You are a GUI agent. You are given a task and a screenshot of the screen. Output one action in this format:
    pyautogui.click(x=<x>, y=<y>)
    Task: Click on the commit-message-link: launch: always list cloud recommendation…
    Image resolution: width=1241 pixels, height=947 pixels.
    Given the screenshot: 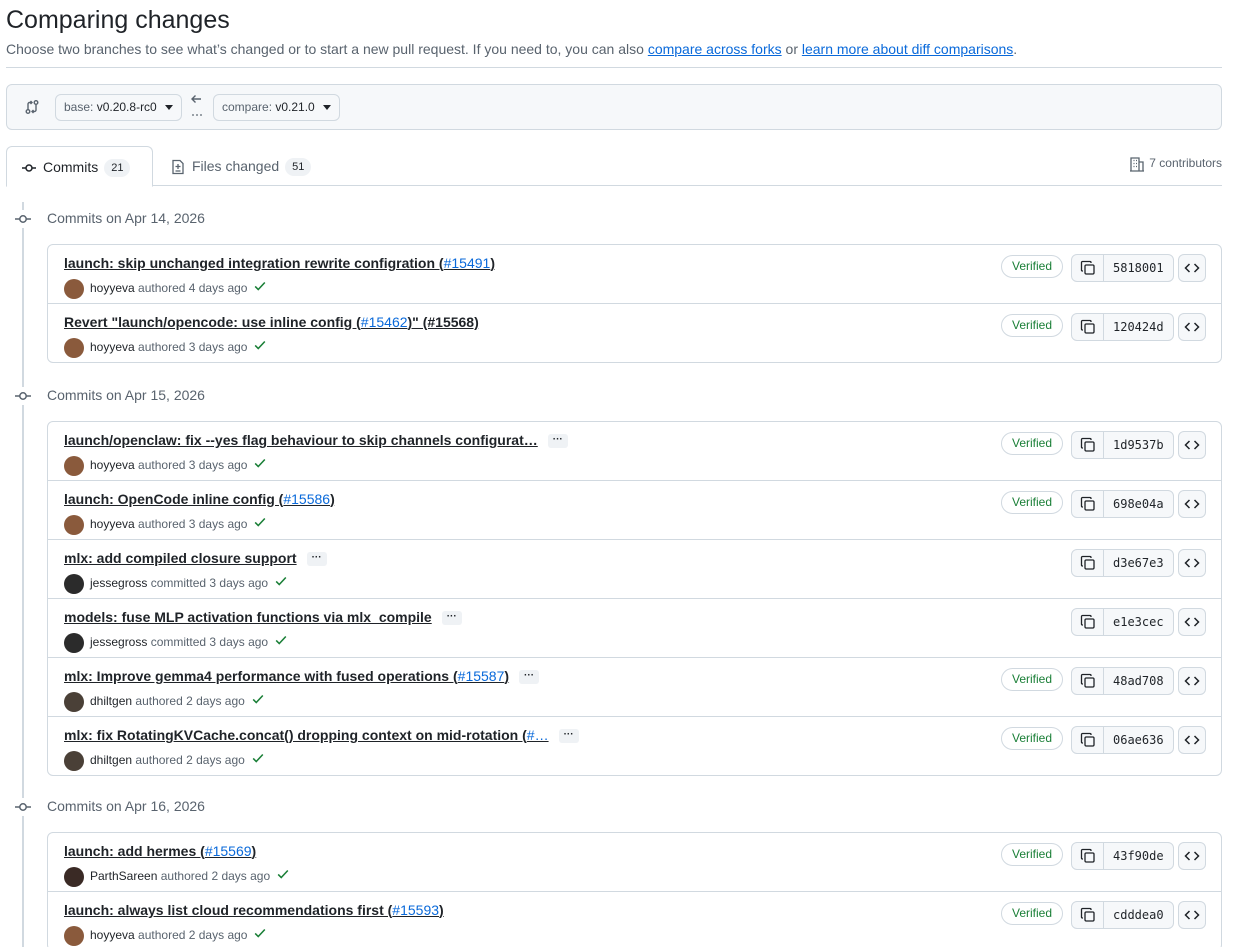 What is the action you would take?
    pyautogui.click(x=254, y=910)
    